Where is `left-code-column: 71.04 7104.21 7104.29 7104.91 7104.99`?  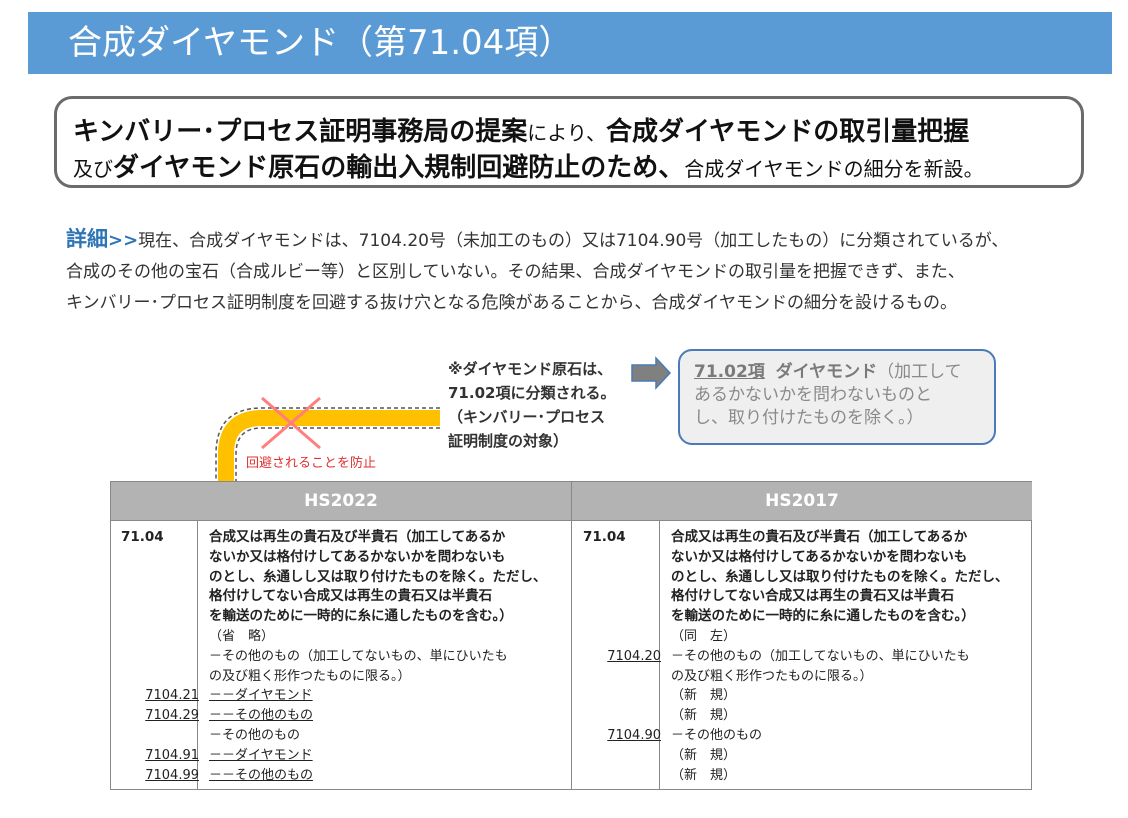
left-code-column: 71.04 7104.21 7104.29 7104.91 7104.99 is located at coordinates (160, 656).